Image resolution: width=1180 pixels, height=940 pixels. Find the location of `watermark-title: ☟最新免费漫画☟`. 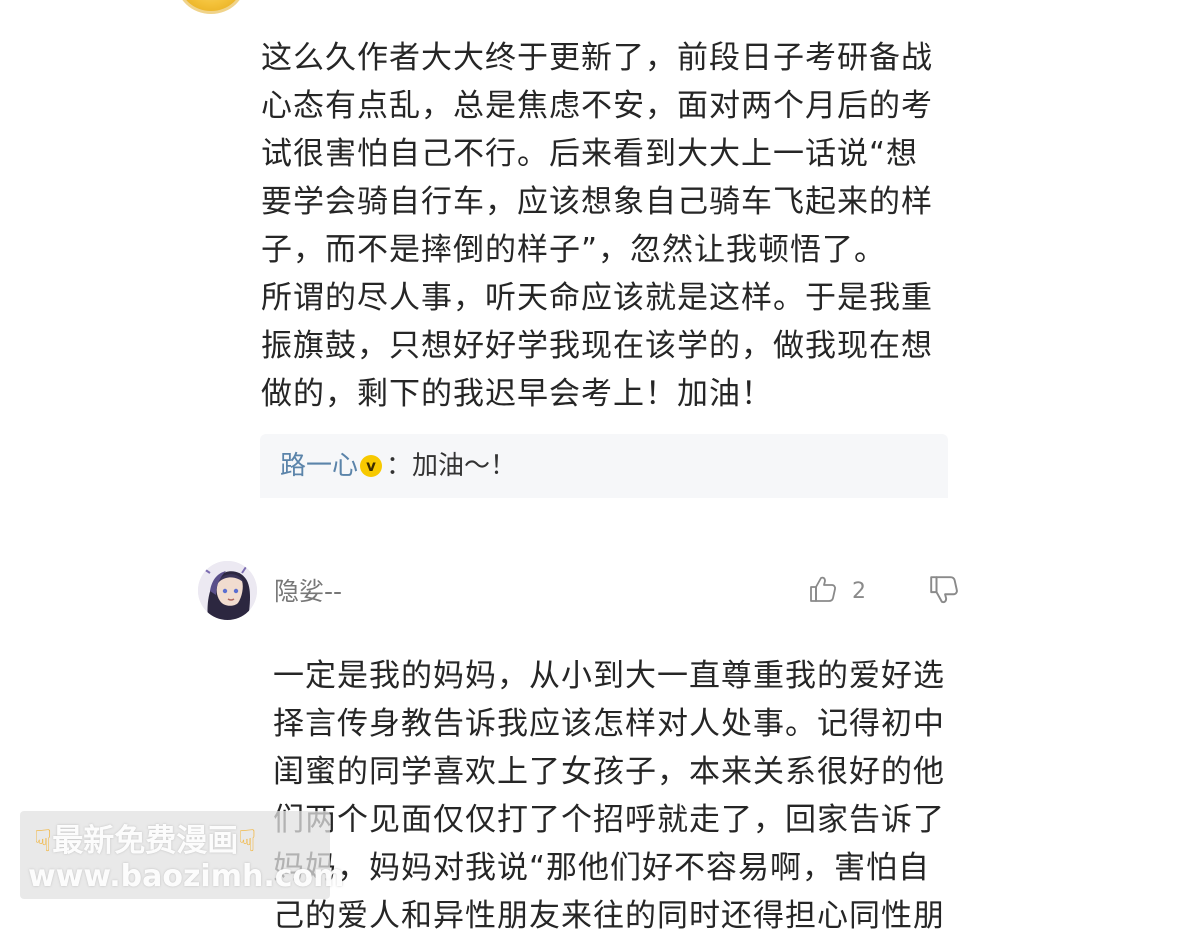

watermark-title: ☟最新免费漫画☟ is located at coordinates (145, 841).